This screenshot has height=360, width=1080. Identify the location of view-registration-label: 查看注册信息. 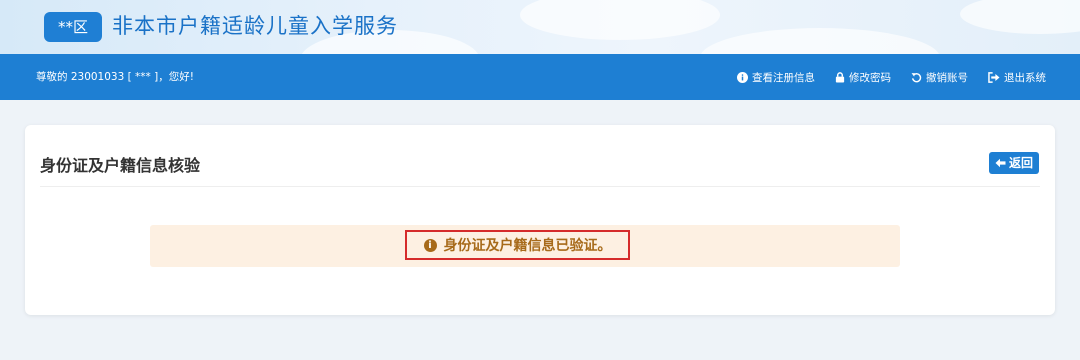
(783, 77).